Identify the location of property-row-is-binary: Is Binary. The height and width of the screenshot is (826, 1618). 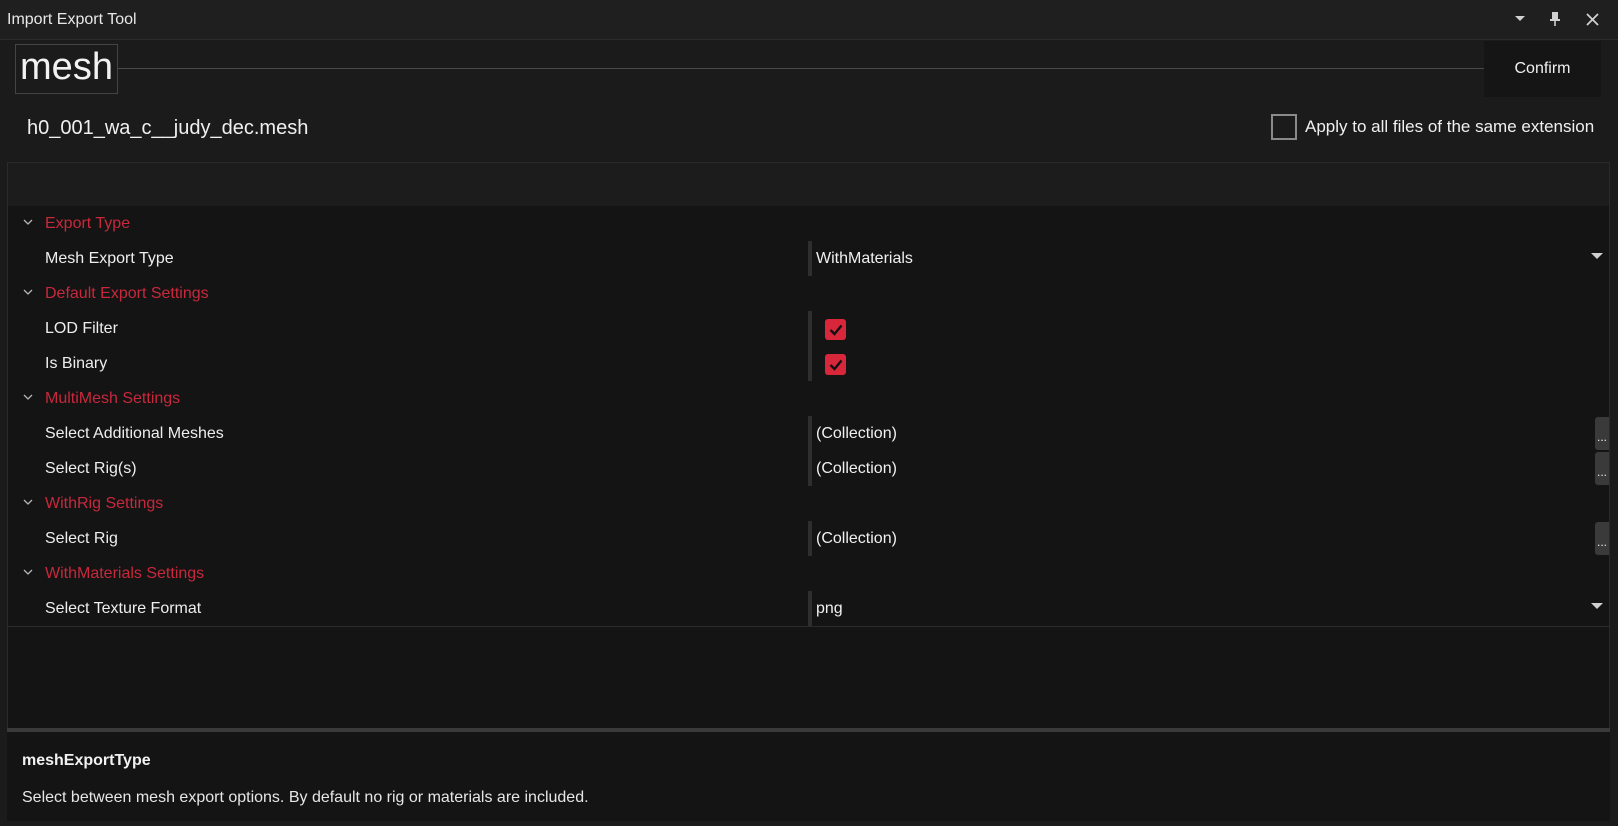
(808, 364).